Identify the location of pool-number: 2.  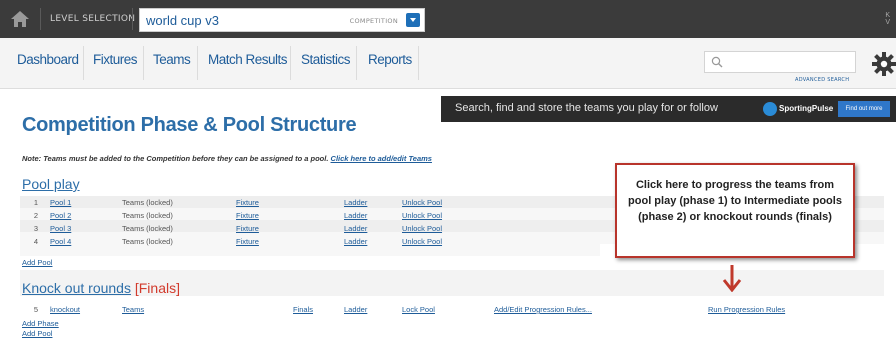
(35, 215).